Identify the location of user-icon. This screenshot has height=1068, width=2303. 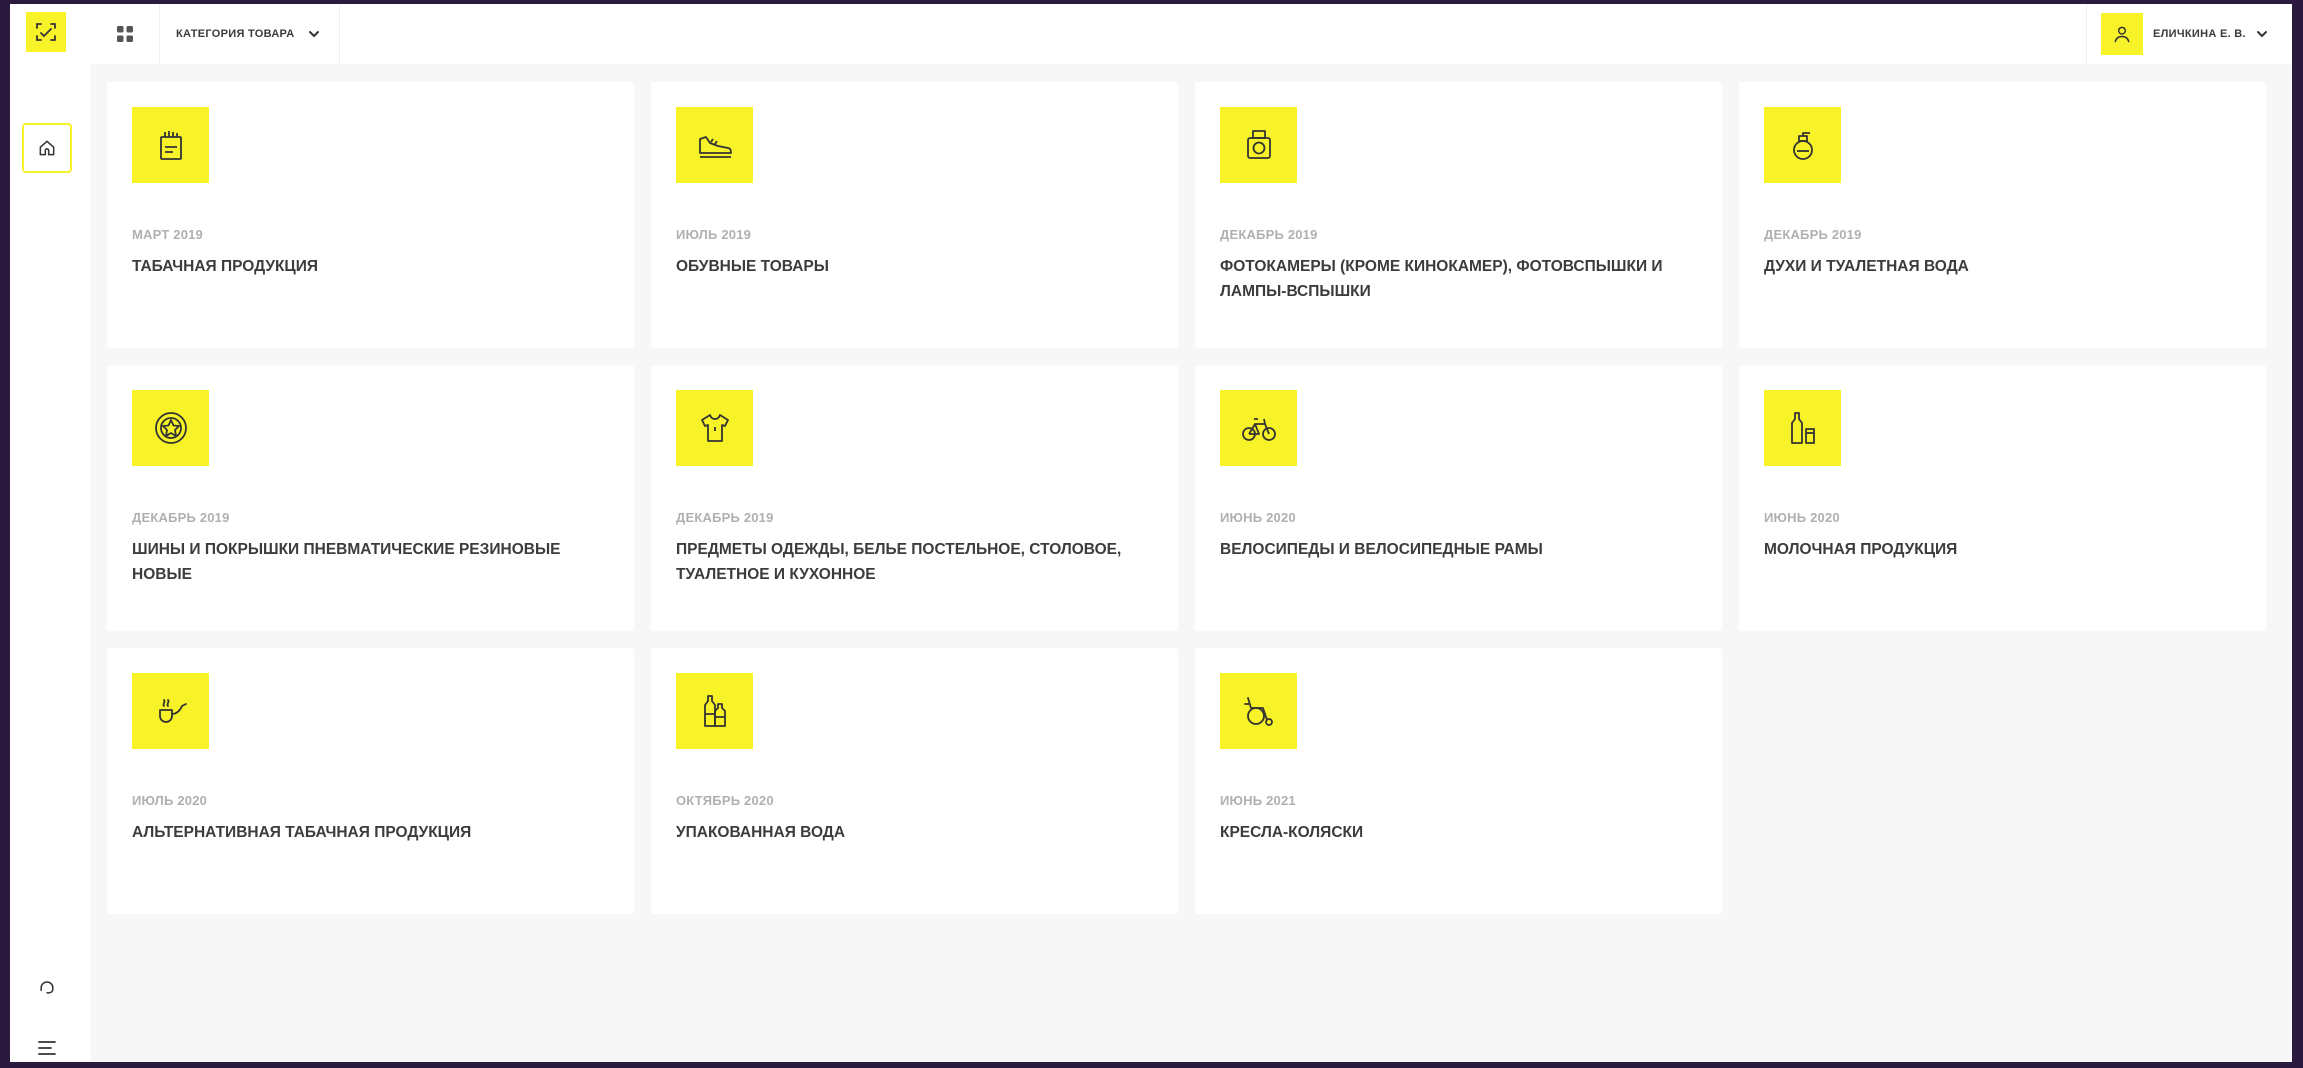
(2122, 34).